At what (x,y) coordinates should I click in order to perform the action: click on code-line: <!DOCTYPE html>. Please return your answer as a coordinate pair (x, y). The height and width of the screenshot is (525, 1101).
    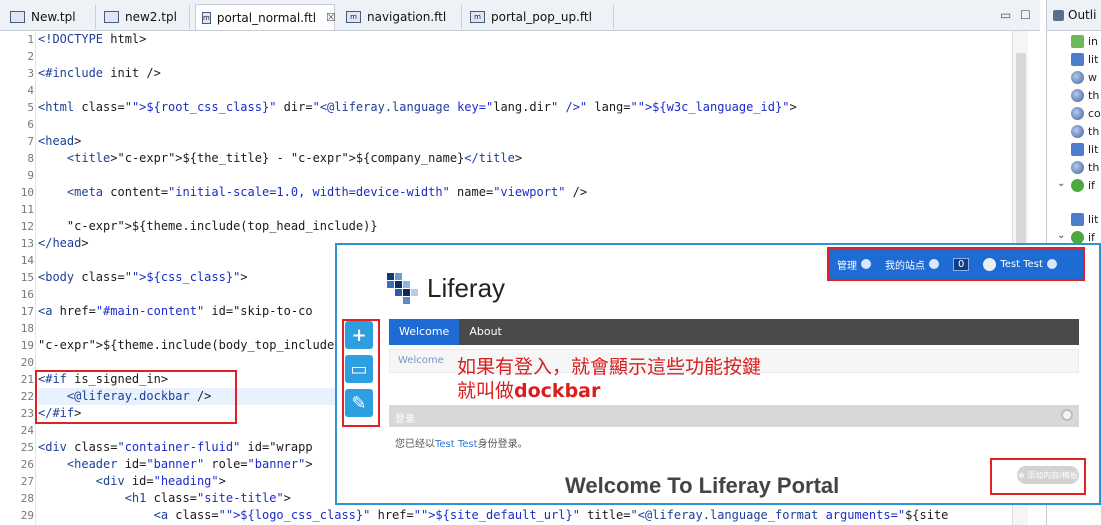
    Looking at the image, I should click on (92, 39).